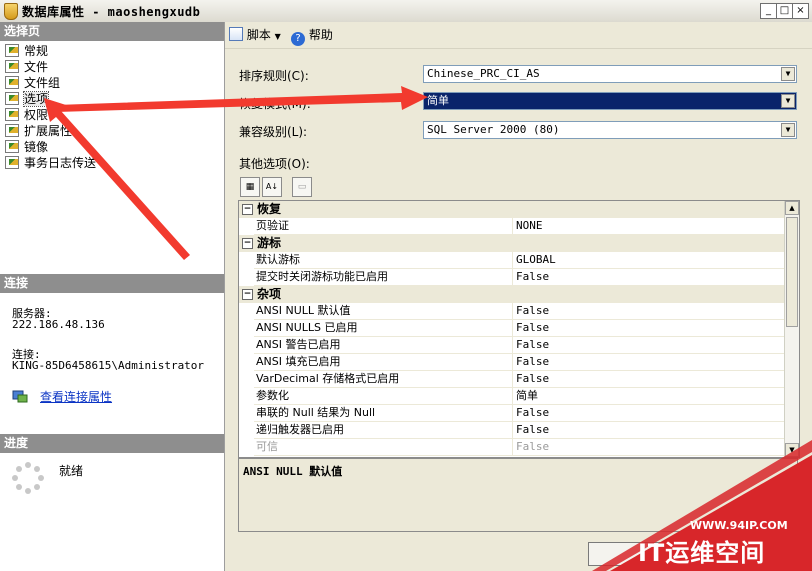 Image resolution: width=812 pixels, height=571 pixels. I want to click on grid-scrollbar: ▲ ▼, so click(791, 329).